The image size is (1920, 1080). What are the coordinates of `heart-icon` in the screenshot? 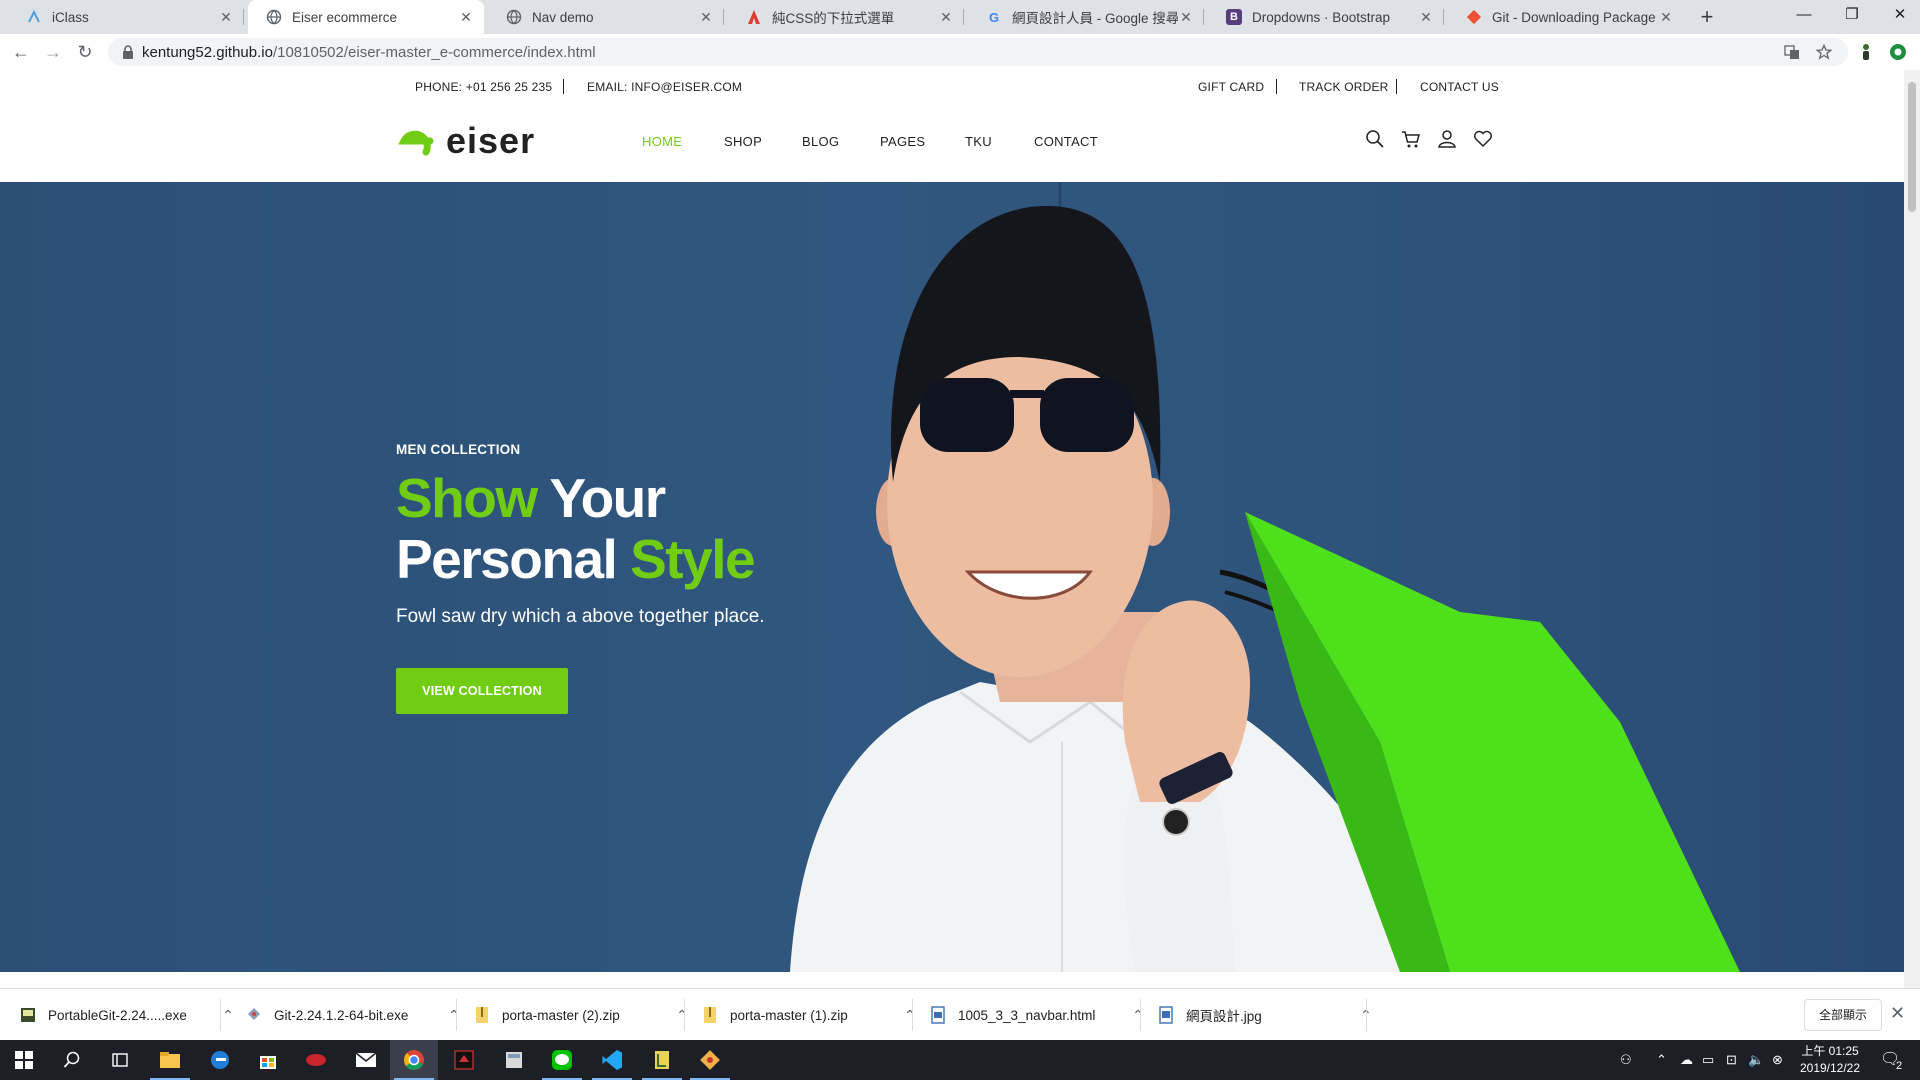 It's located at (1483, 139).